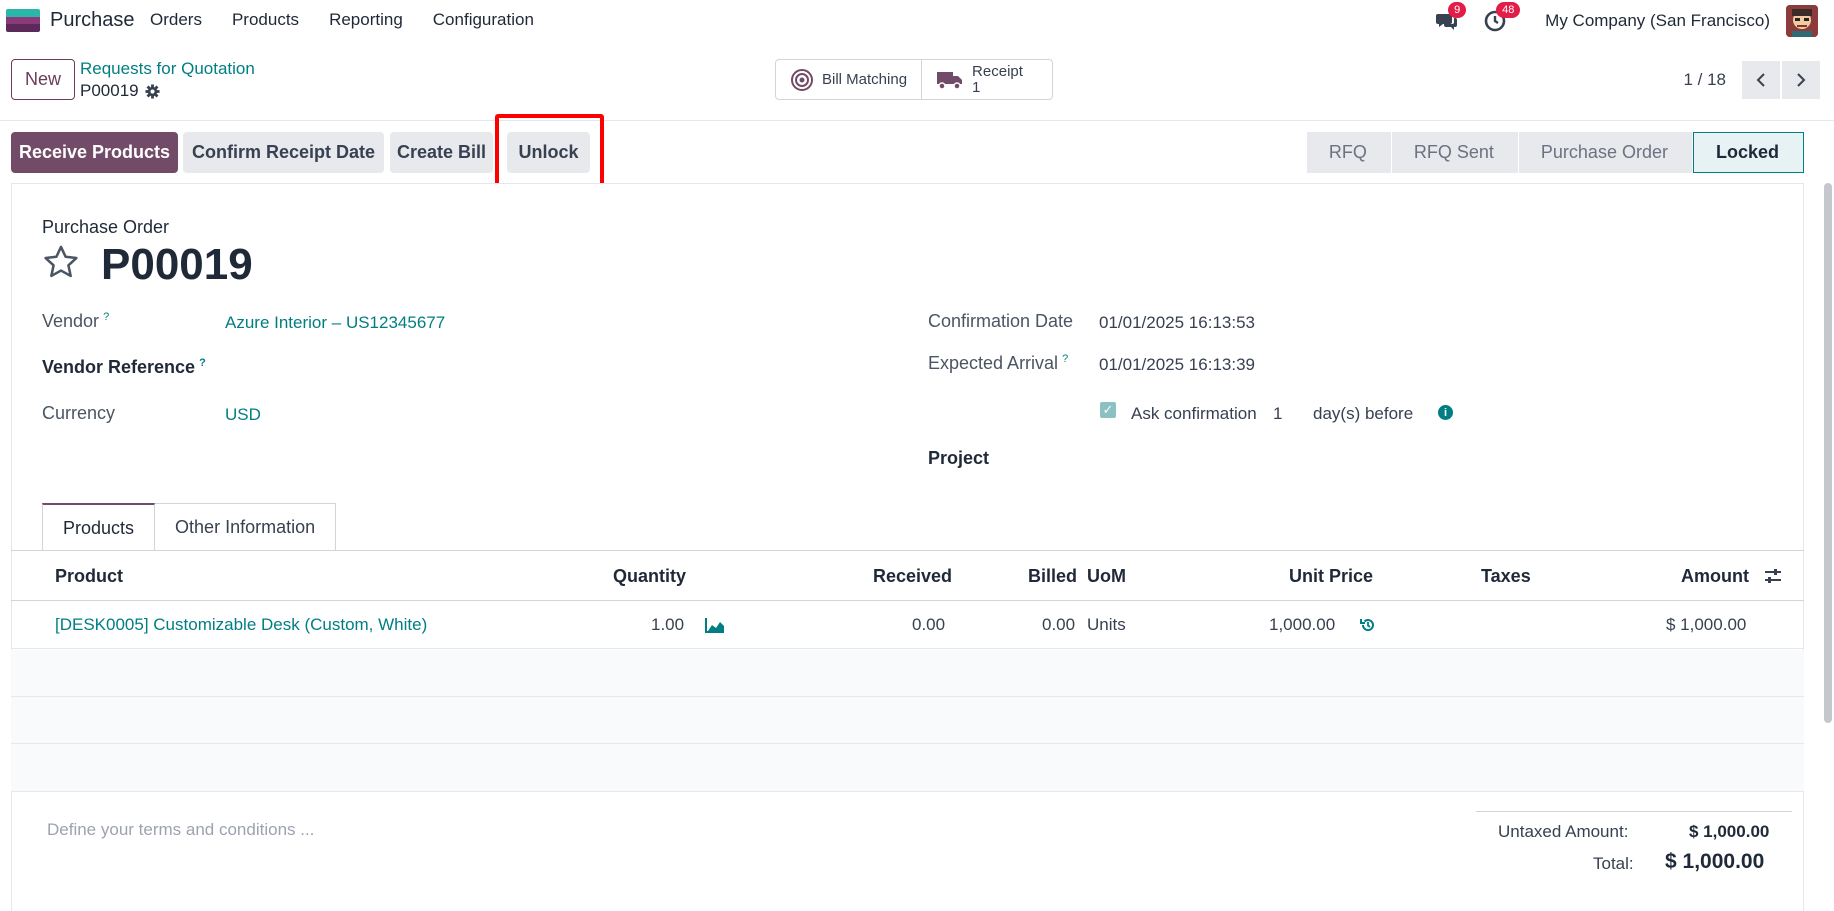  Describe the element at coordinates (976, 87) in the screenshot. I see `receipt-count: 1` at that location.